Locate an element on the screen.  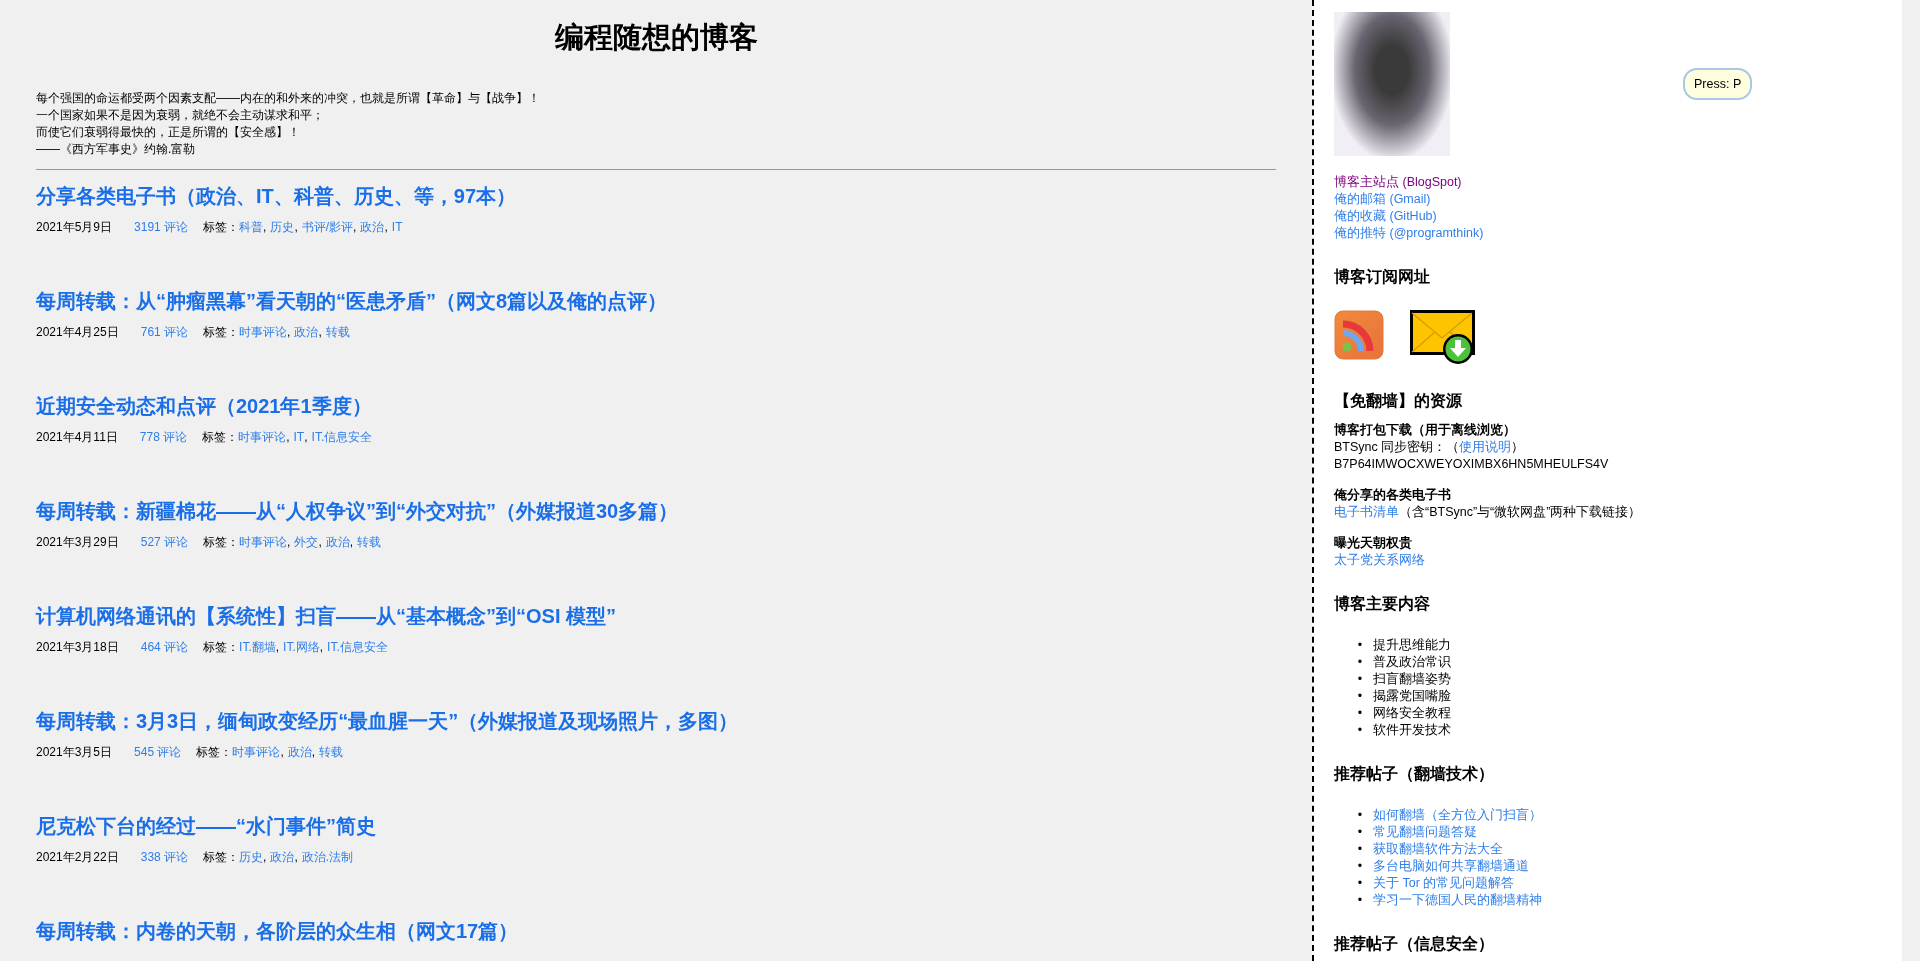
list-link: 如何翻墙（全方位入门扫盲） is located at coordinates (1457, 815).